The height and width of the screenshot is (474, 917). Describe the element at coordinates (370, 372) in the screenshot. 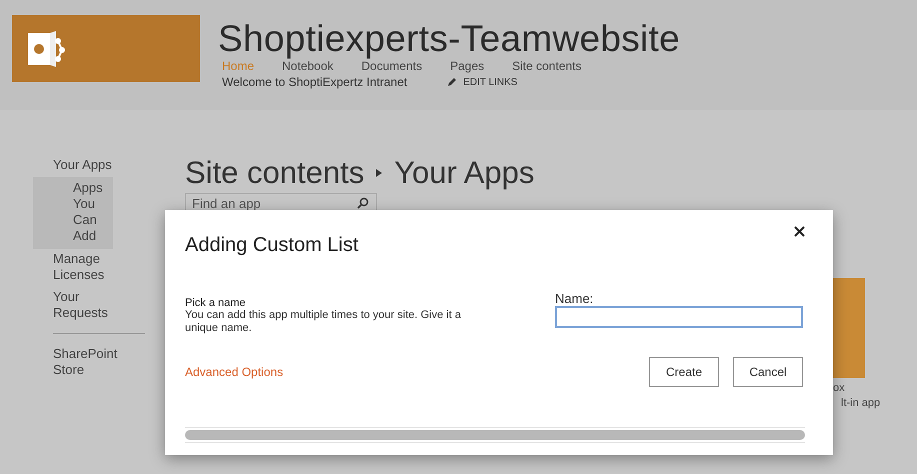

I see `advanced-options-link: Advanced Options` at that location.